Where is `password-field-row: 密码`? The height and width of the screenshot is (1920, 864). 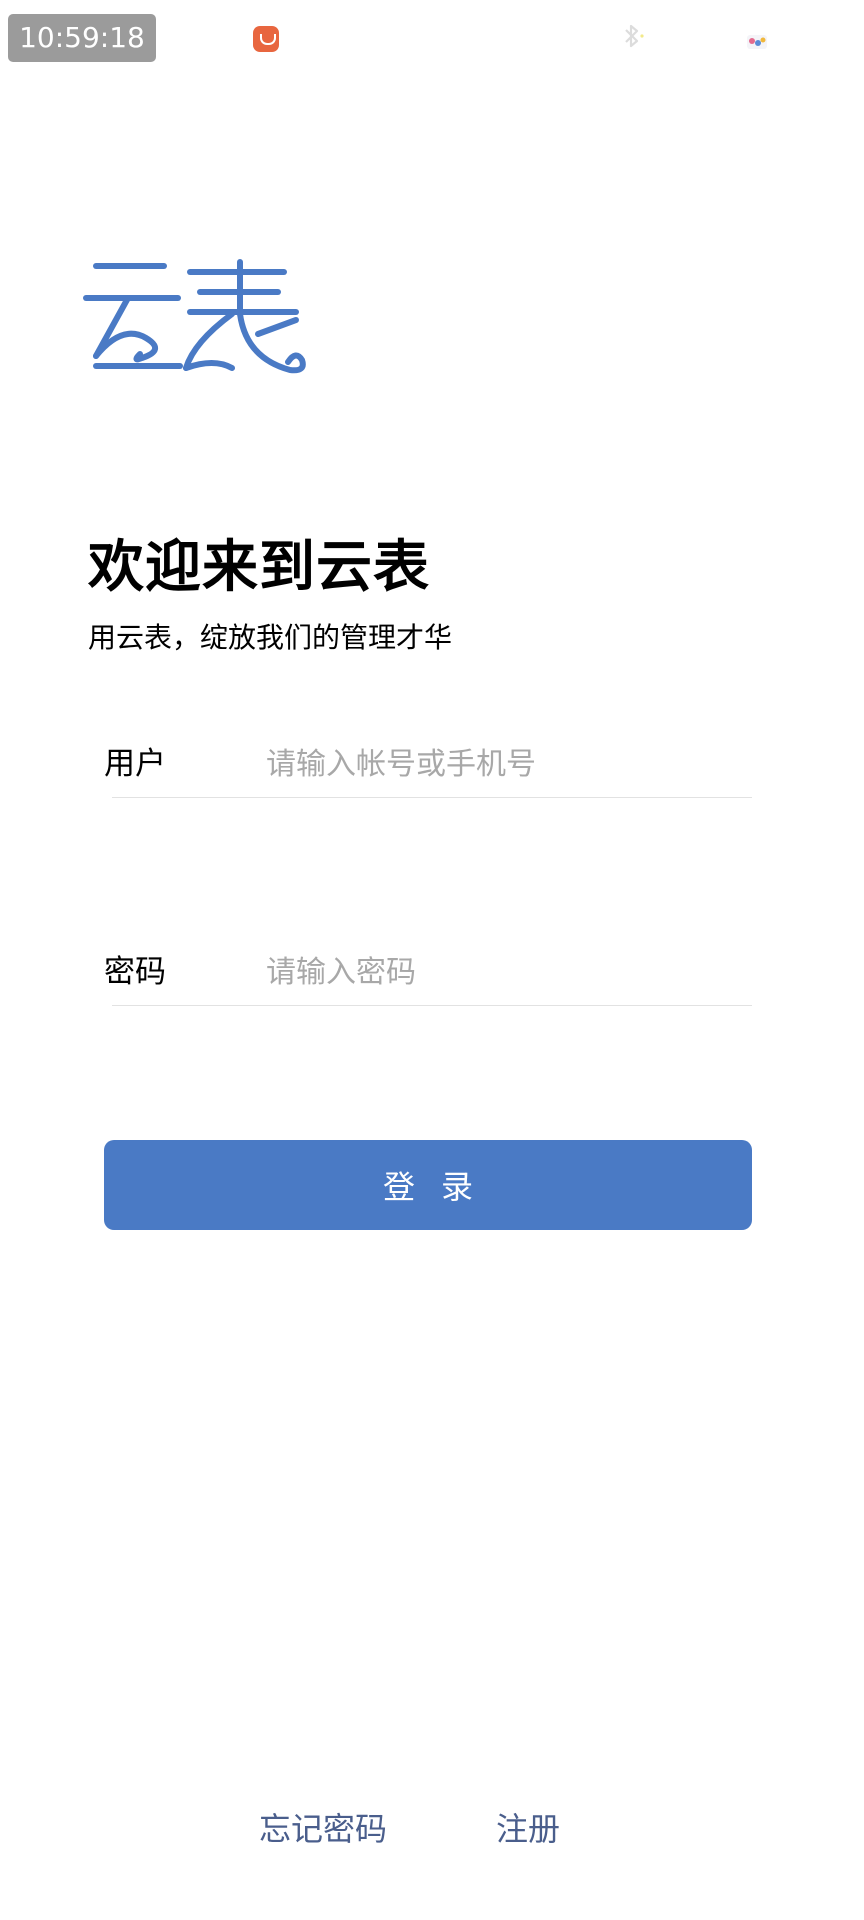 password-field-row: 密码 is located at coordinates (428, 973).